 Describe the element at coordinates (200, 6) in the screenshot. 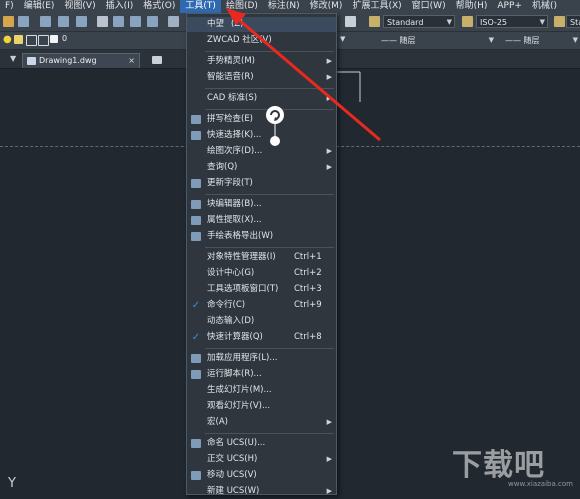

I see `menubar-item-5: 工具(T)` at that location.